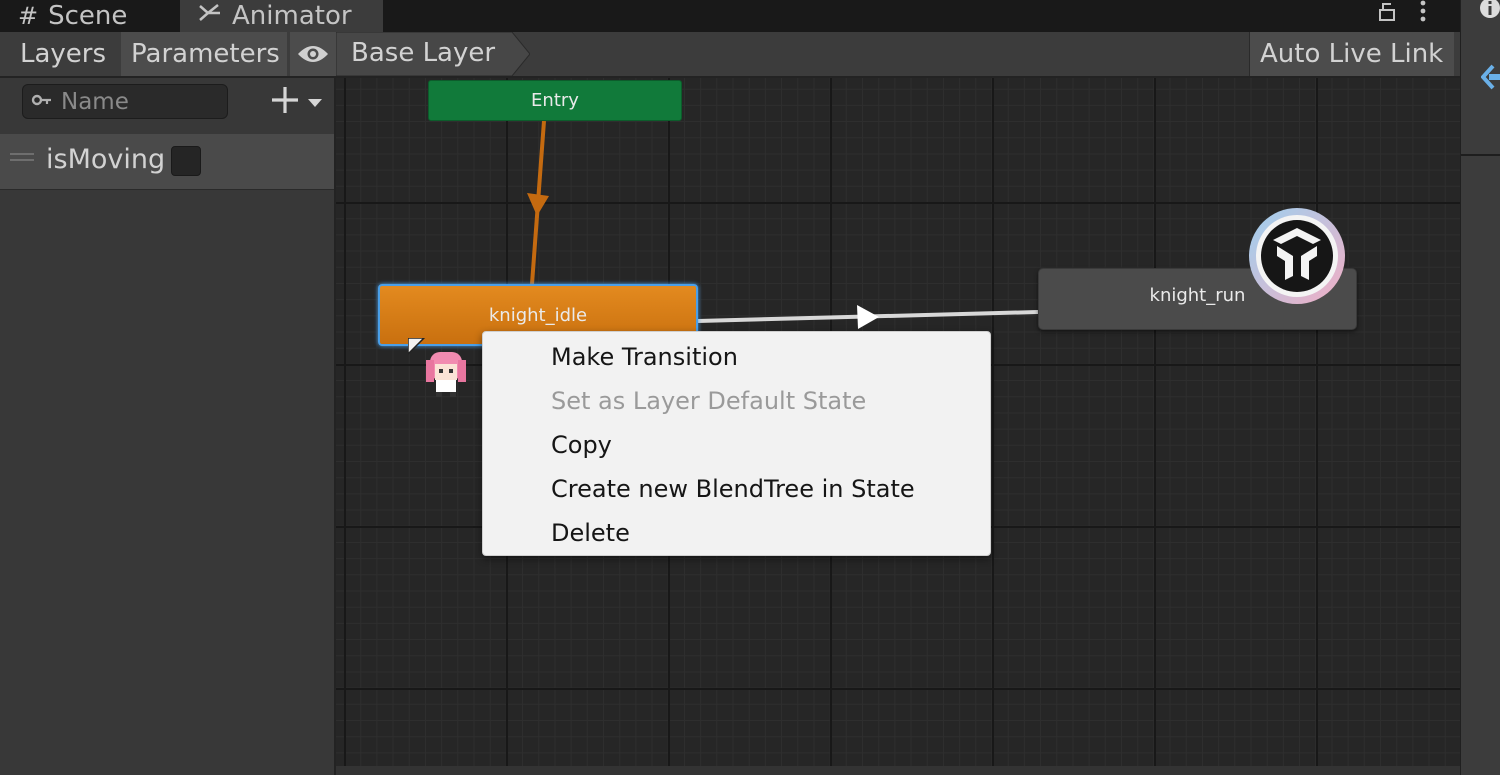 Image resolution: width=1500 pixels, height=775 pixels. Describe the element at coordinates (736, 357) in the screenshot. I see `menu-item-make-transition: Make Transition` at that location.